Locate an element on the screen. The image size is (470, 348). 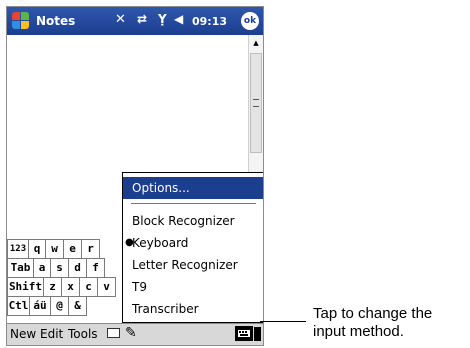
key-ampersand: & is located at coordinates (77, 306).